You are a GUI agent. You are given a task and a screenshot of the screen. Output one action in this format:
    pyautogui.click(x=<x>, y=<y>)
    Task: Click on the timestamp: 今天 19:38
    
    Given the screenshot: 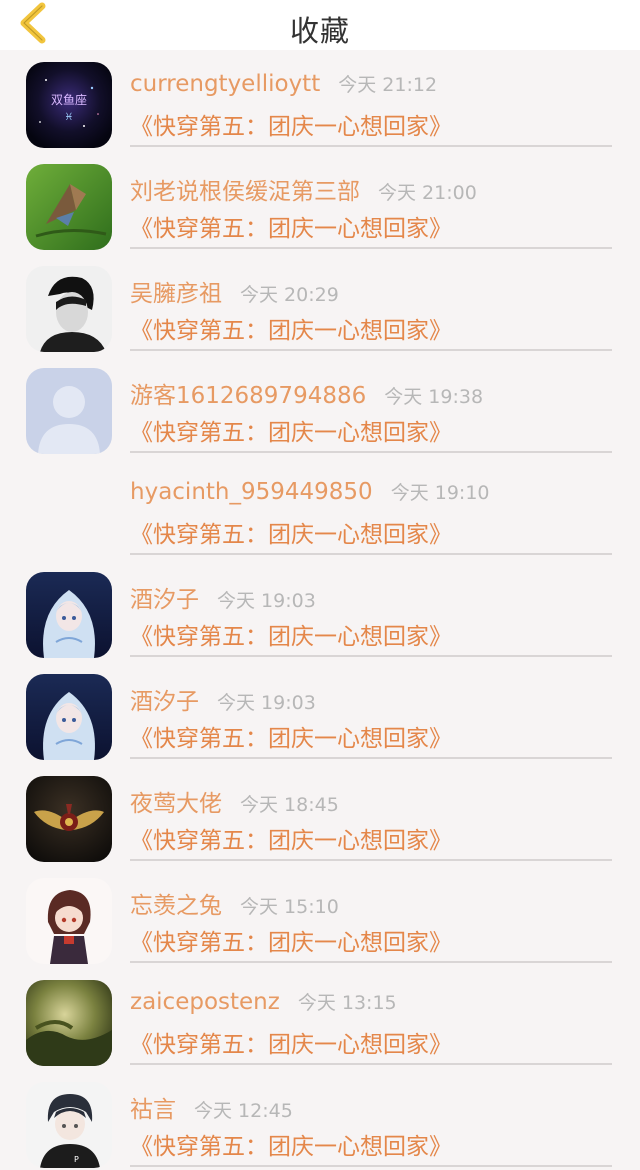 What is the action you would take?
    pyautogui.click(x=434, y=397)
    